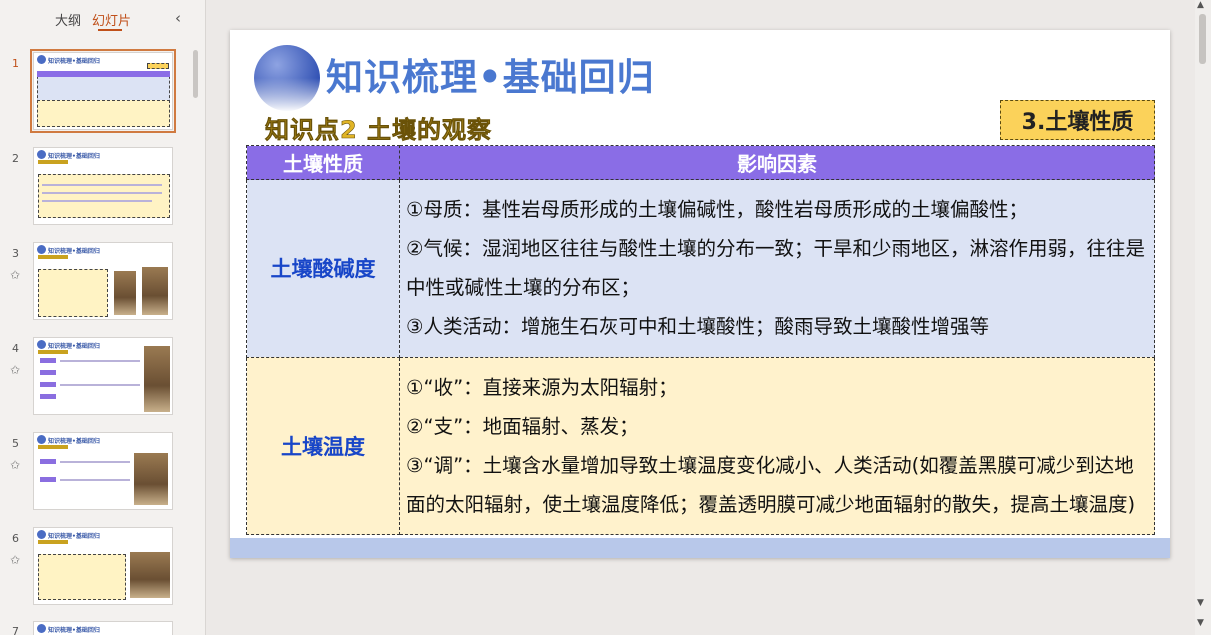 This screenshot has width=1211, height=635. Describe the element at coordinates (195, 74) in the screenshot. I see `thumbnail-scrollbar` at that location.